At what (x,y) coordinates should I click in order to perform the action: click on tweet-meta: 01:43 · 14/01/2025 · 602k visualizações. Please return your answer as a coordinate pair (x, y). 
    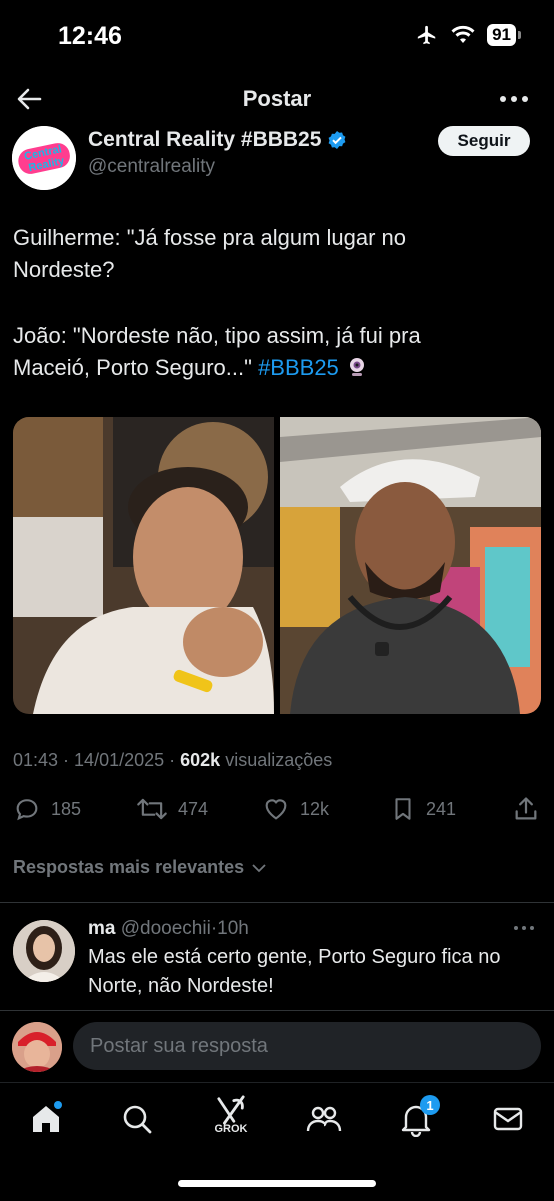
    Looking at the image, I should click on (173, 760).